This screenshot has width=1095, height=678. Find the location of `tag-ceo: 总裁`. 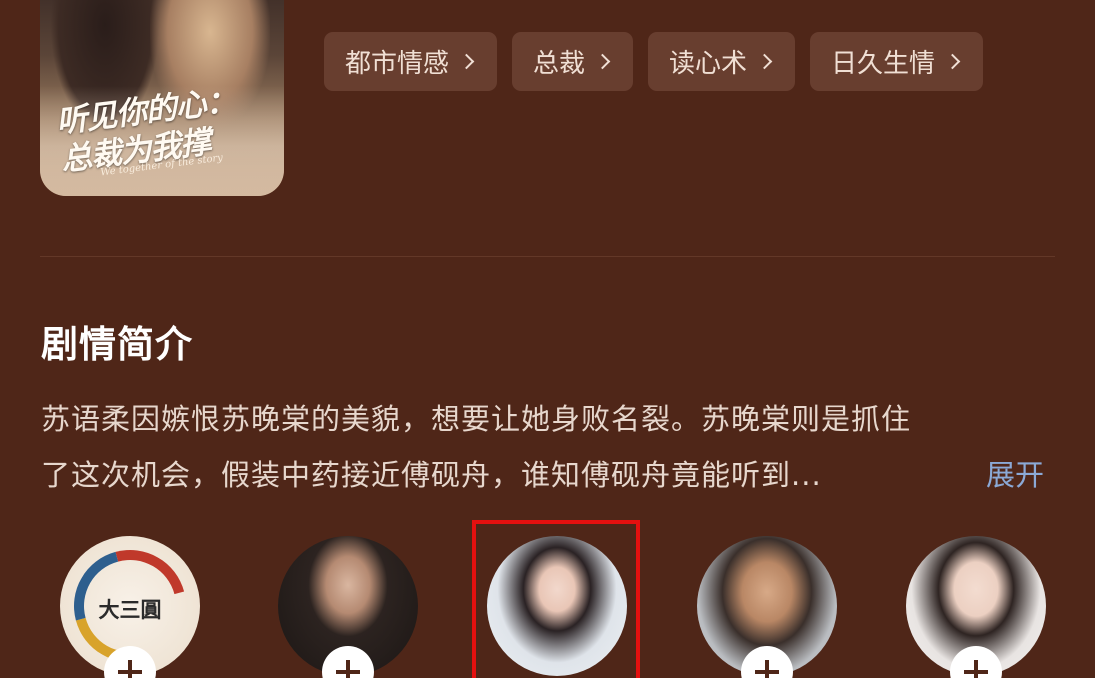

tag-ceo: 总裁 is located at coordinates (573, 61).